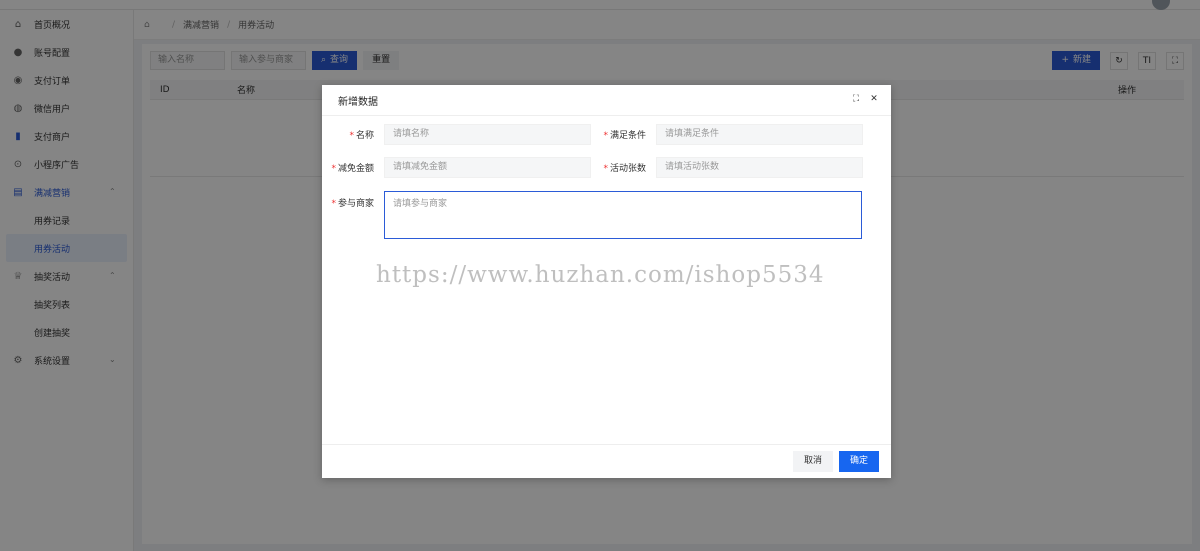  I want to click on merchant-textarea: 请填参与商家, so click(623, 215).